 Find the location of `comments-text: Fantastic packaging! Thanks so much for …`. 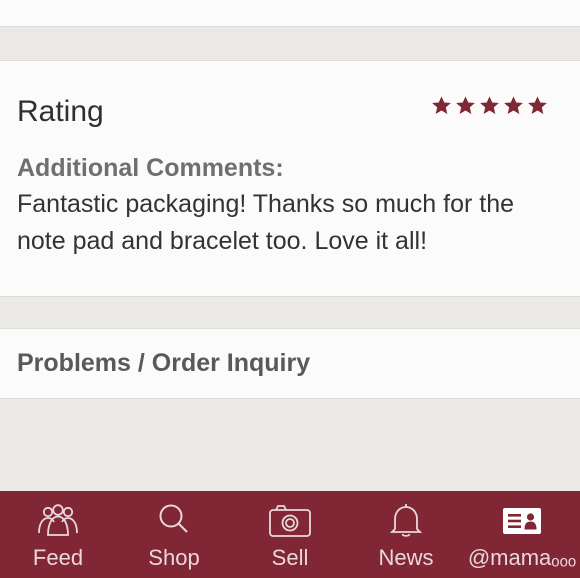

comments-text: Fantastic packaging! Thanks so much for … is located at coordinates (266, 222).